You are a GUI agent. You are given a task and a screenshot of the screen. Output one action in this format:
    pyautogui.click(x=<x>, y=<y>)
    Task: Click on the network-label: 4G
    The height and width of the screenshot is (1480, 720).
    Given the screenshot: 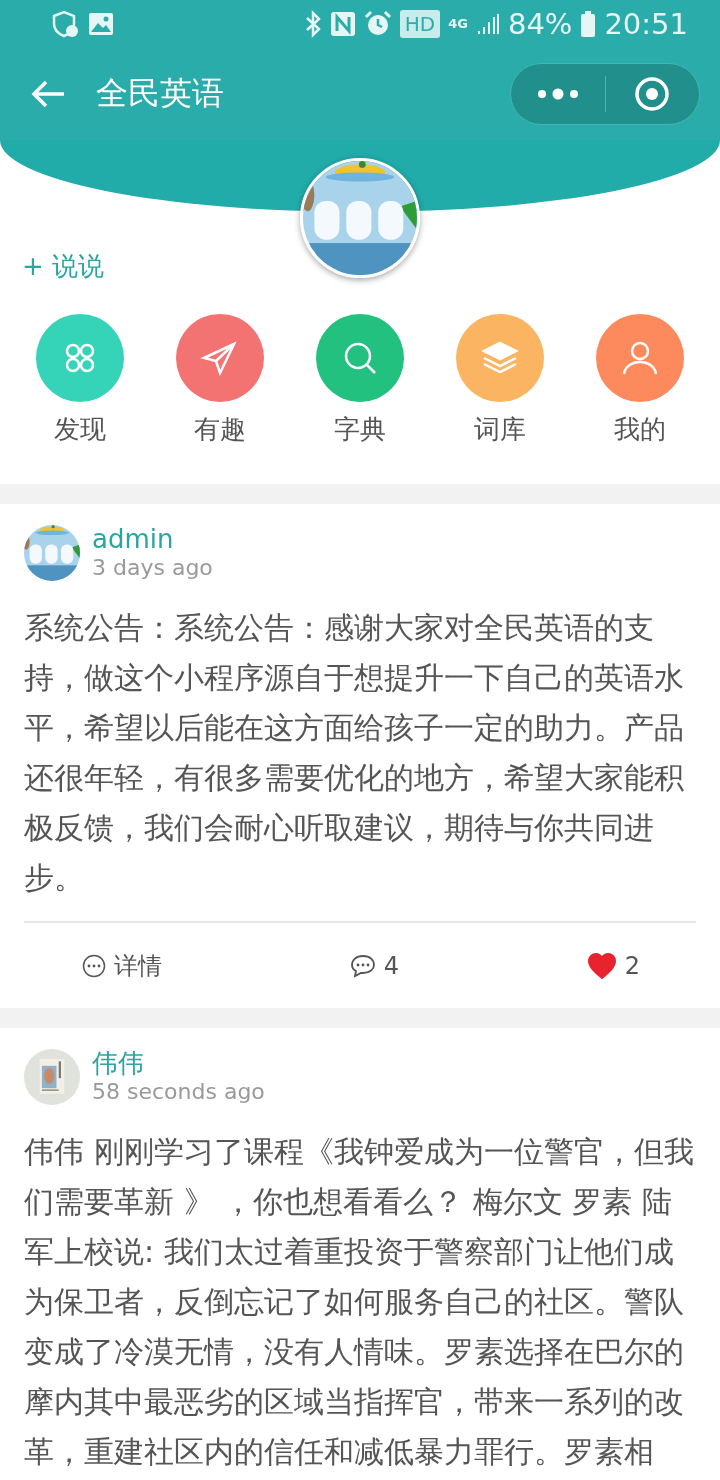 What is the action you would take?
    pyautogui.click(x=458, y=24)
    